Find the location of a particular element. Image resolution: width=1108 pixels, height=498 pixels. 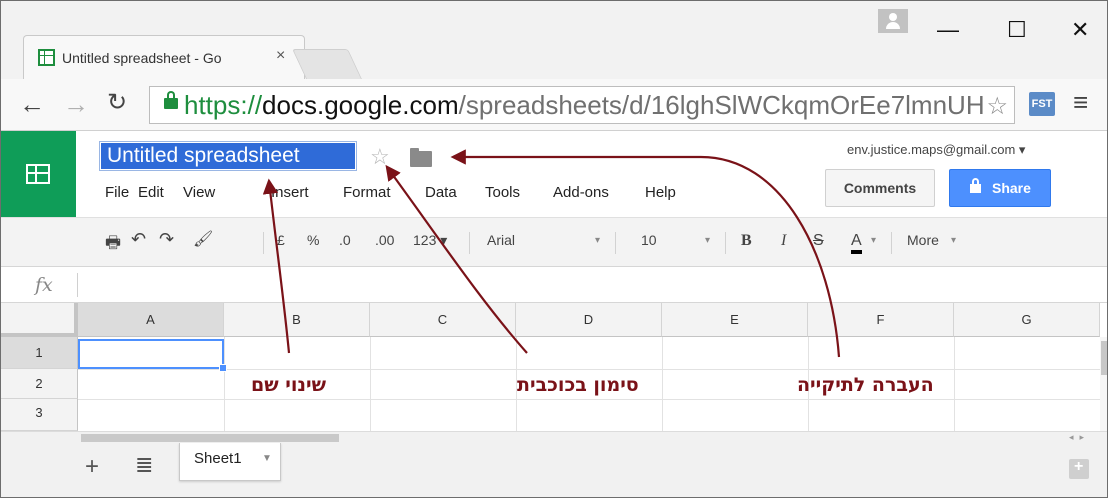

share-button: Share is located at coordinates (1000, 188).